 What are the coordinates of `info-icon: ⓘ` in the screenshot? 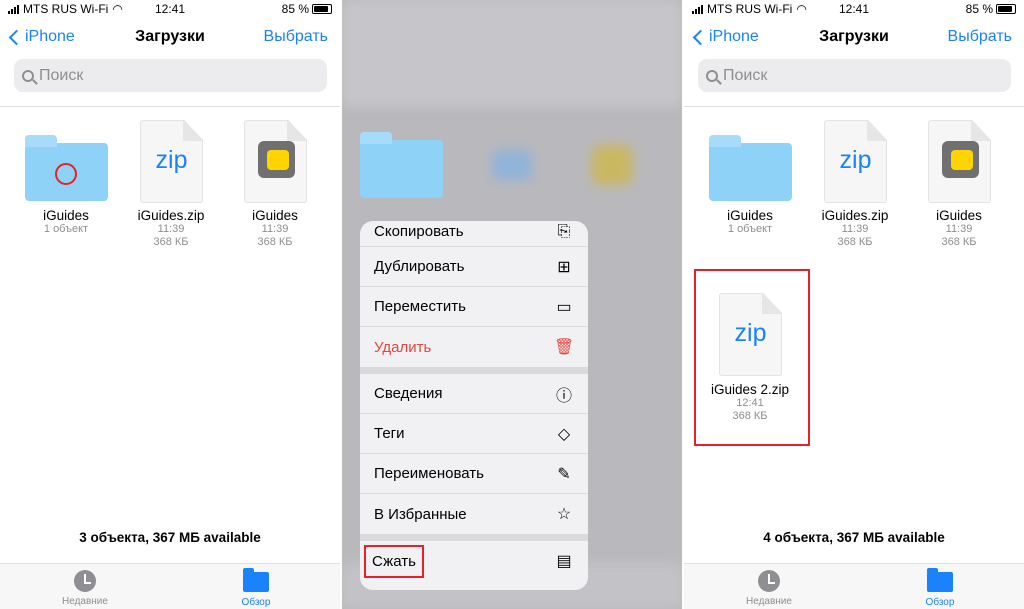 It's located at (563, 396).